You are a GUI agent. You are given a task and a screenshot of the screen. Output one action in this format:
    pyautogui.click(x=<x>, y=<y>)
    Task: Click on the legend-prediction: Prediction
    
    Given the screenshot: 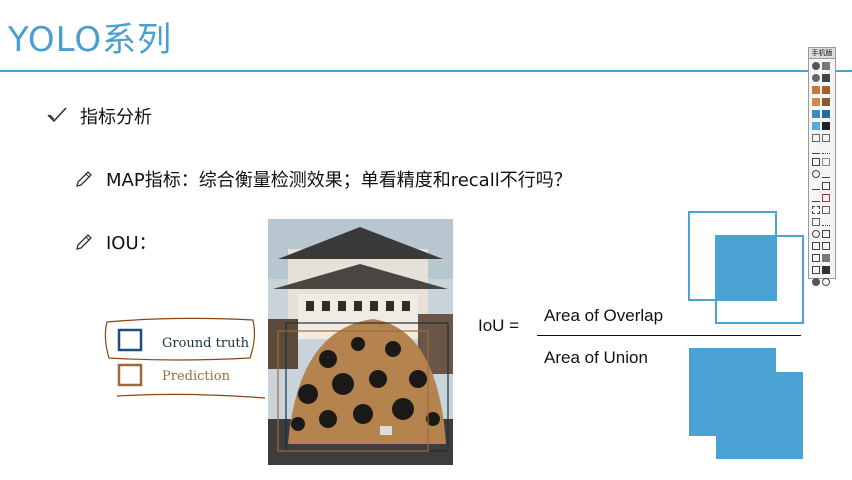 What is the action you would take?
    pyautogui.click(x=196, y=376)
    